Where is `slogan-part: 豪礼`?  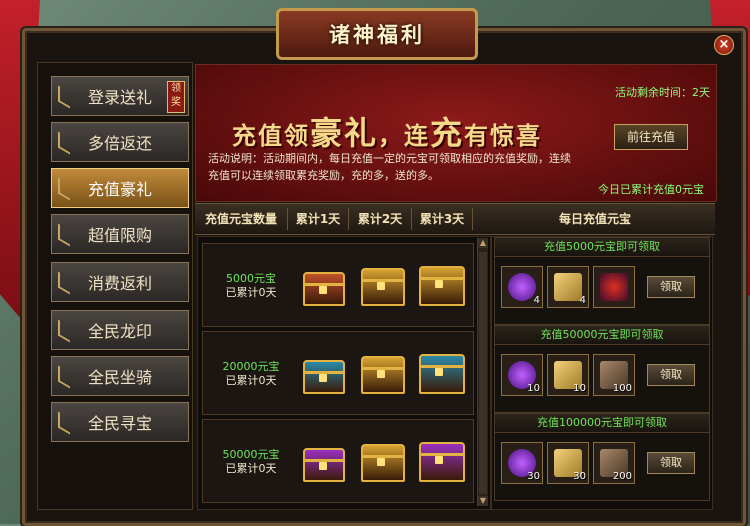
slogan-part: 豪礼 is located at coordinates (344, 133).